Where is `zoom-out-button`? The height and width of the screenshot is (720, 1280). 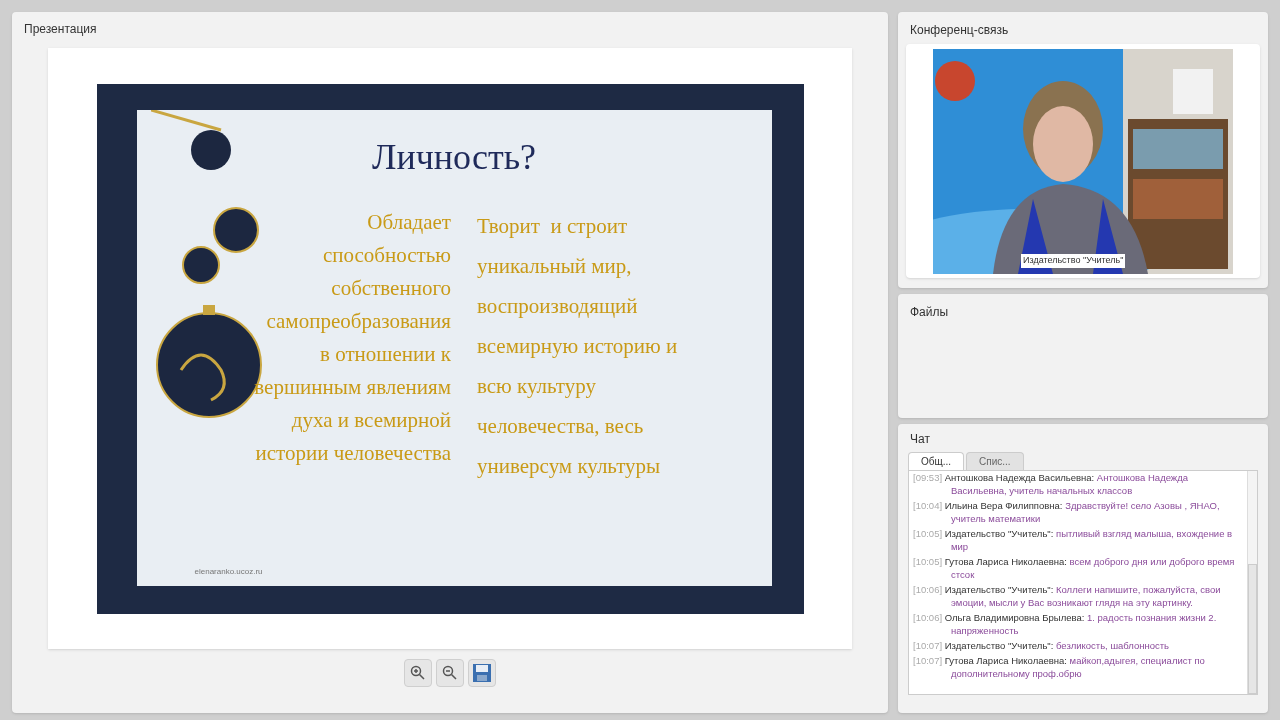 zoom-out-button is located at coordinates (450, 673).